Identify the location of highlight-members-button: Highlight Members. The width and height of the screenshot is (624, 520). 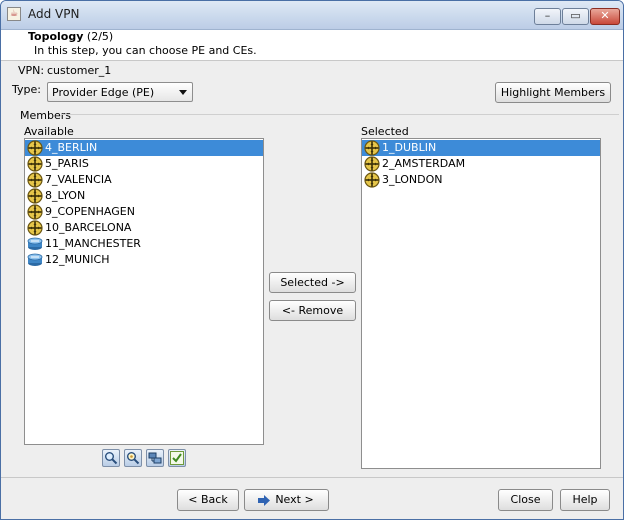
(553, 92).